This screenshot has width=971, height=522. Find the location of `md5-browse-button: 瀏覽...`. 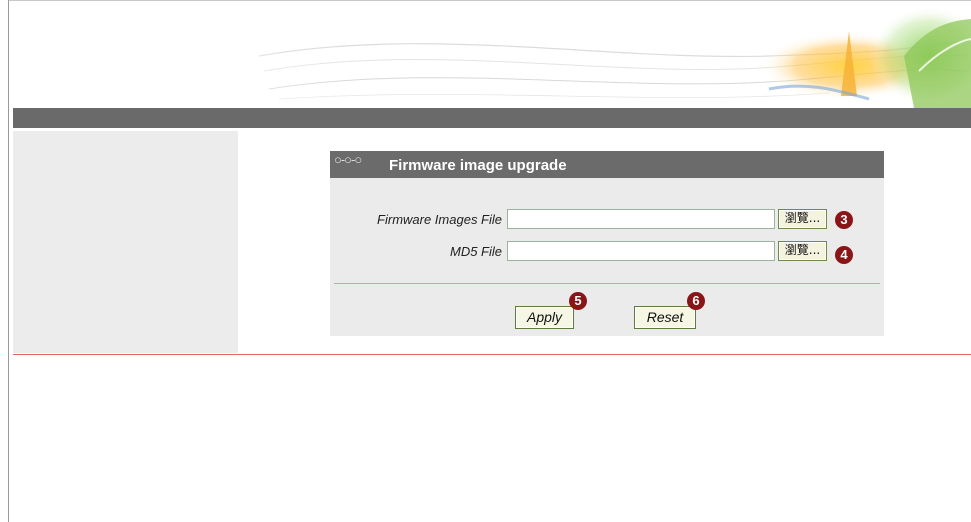

md5-browse-button: 瀏覽... is located at coordinates (802, 251).